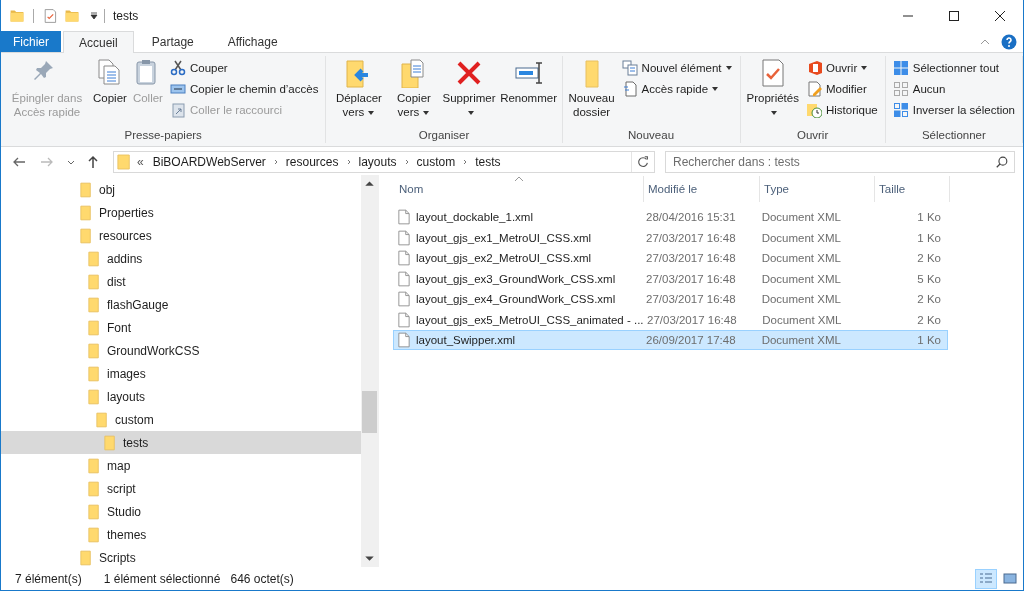 The width and height of the screenshot is (1024, 591). What do you see at coordinates (181, 235) in the screenshot?
I see `tree-item: resources` at bounding box center [181, 235].